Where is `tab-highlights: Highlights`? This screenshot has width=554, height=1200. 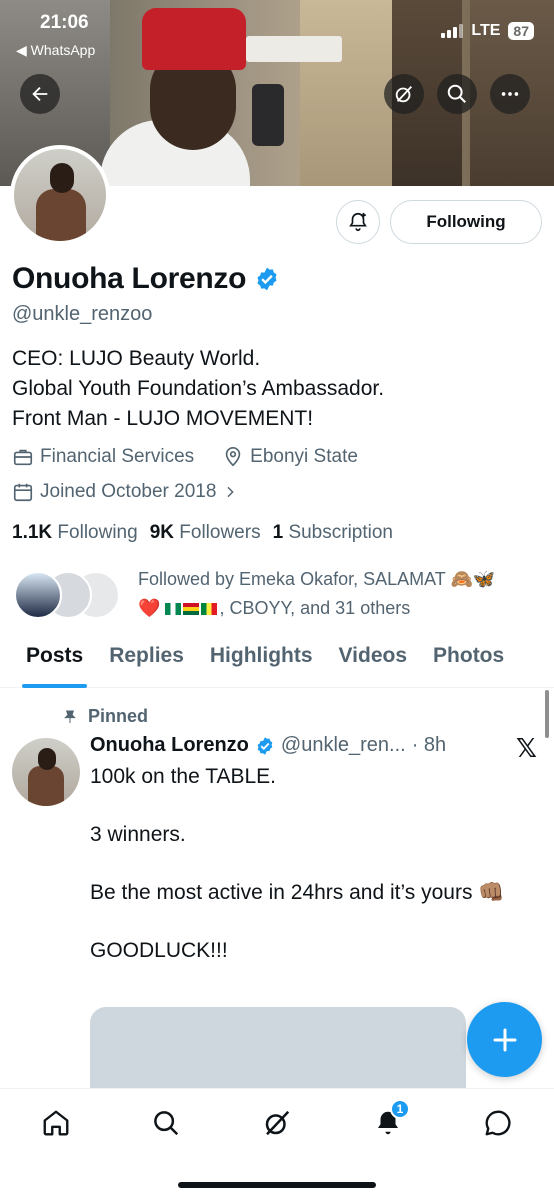 tab-highlights: Highlights is located at coordinates (261, 664).